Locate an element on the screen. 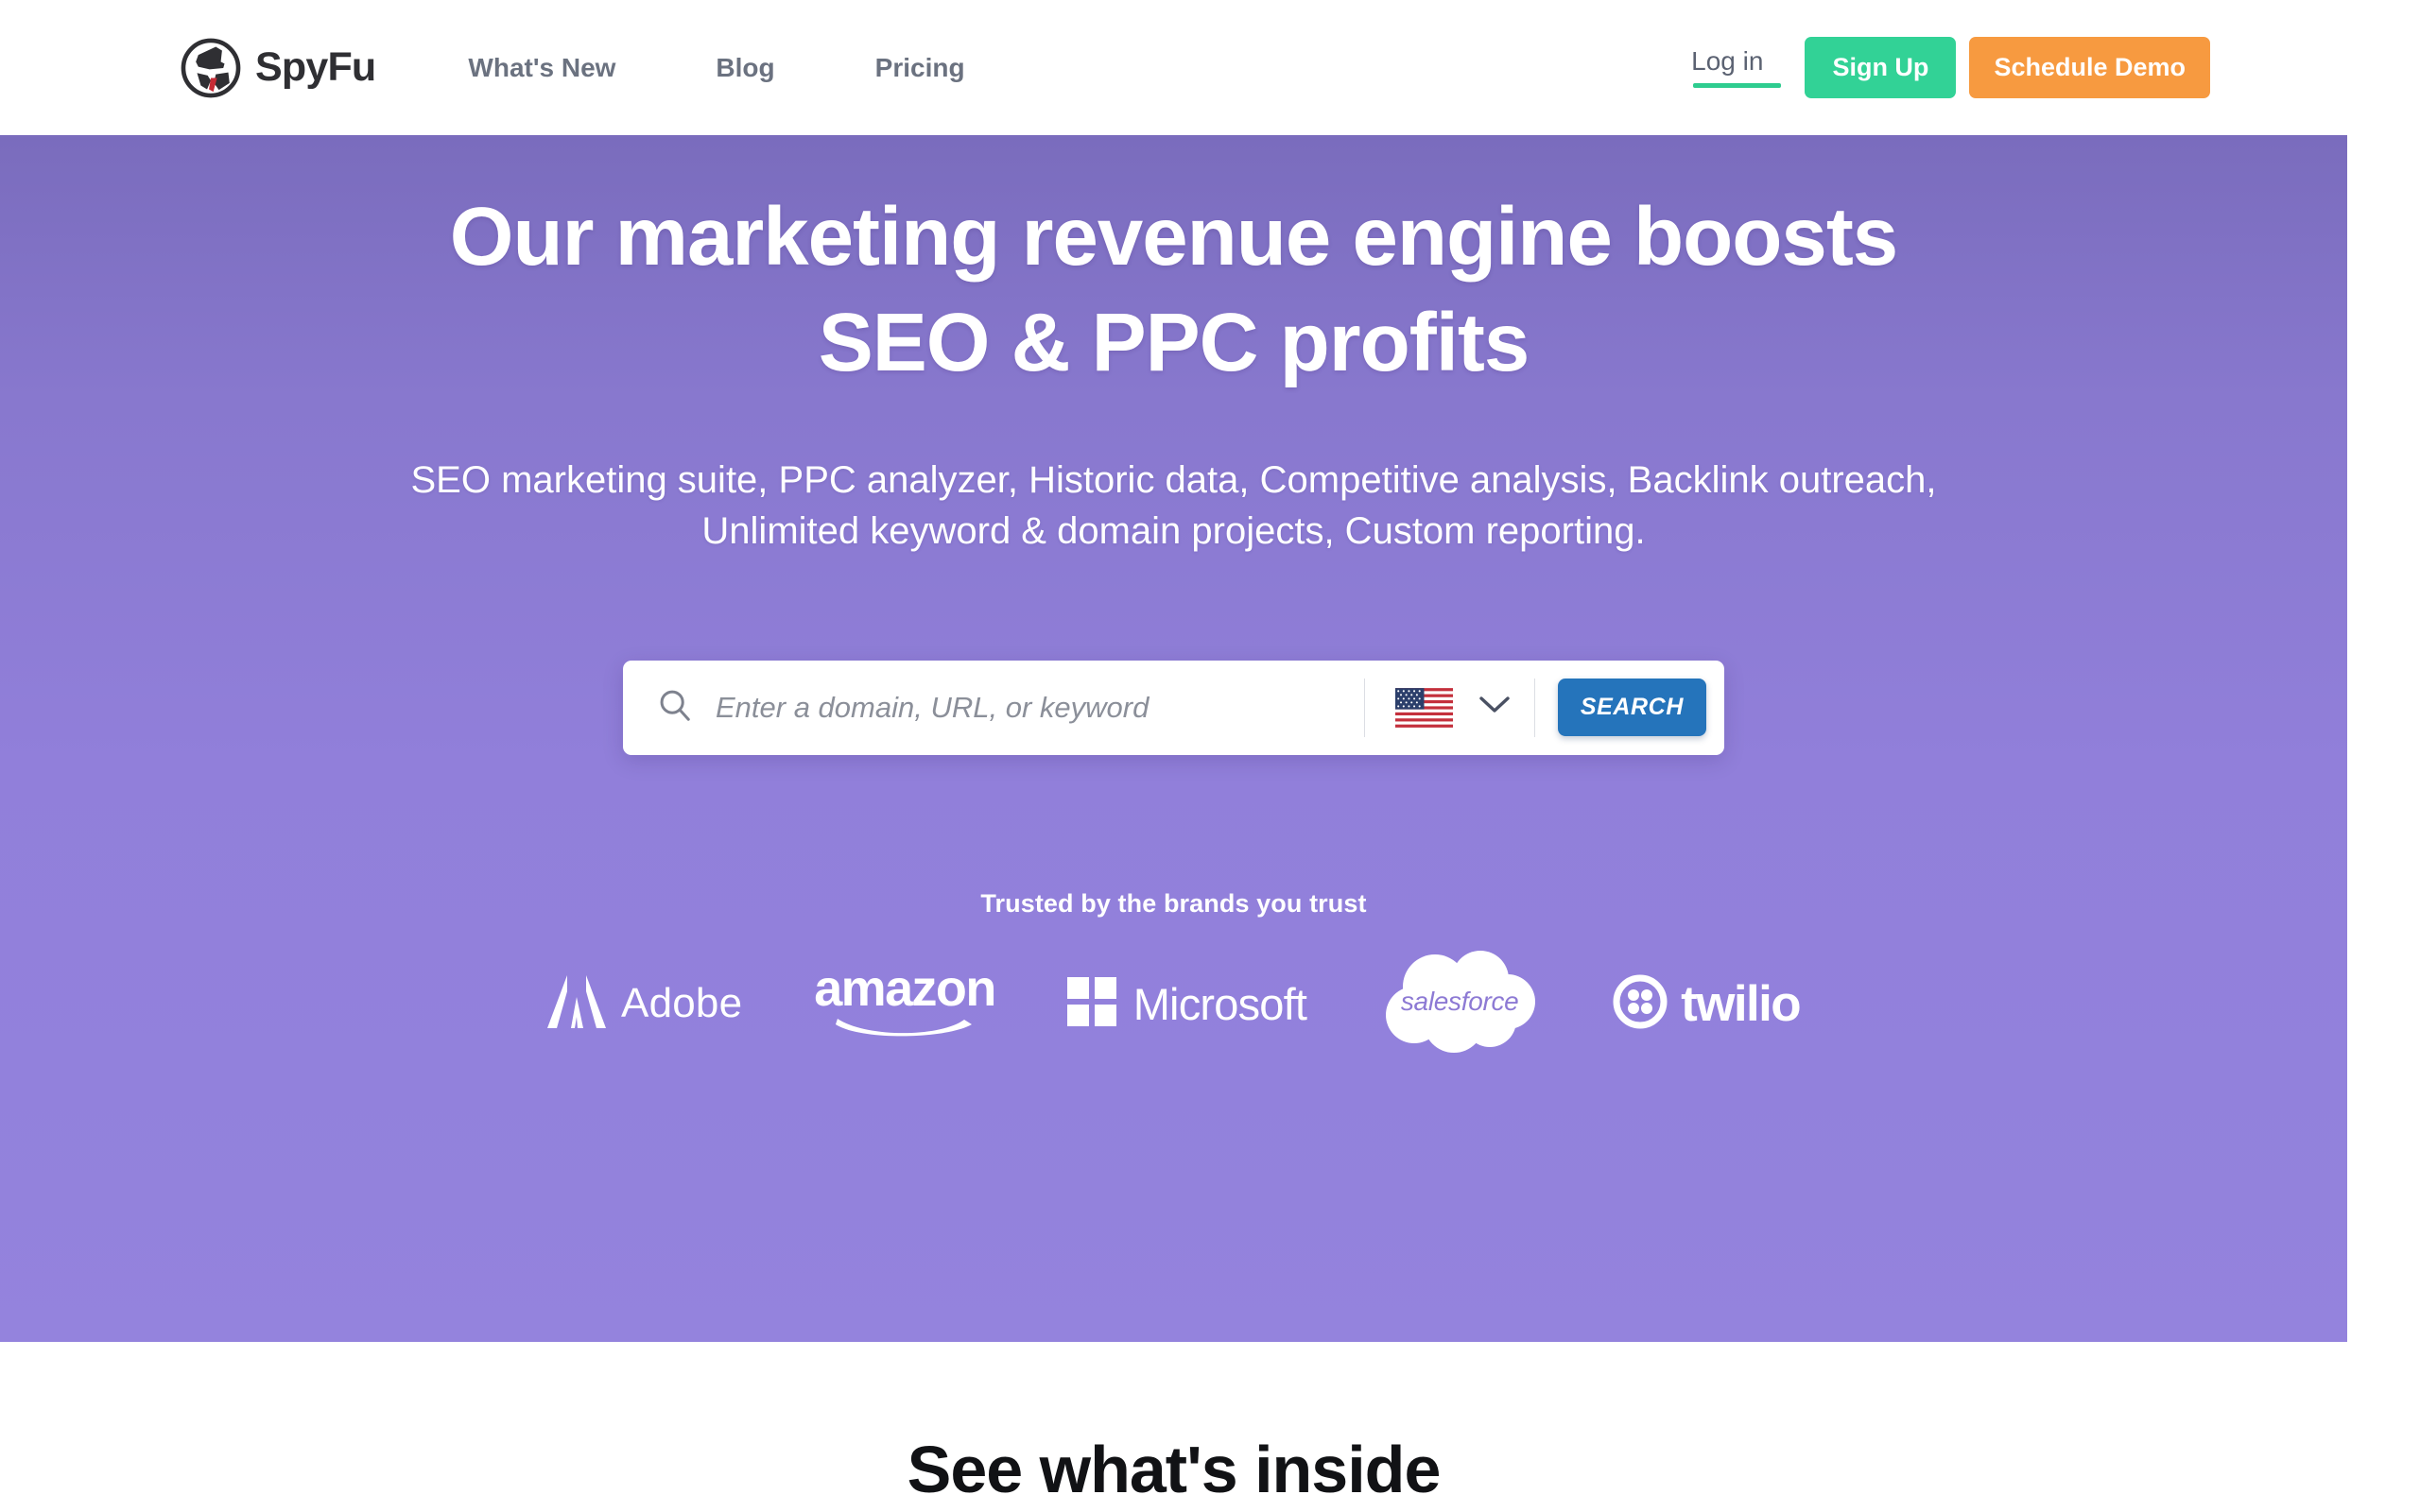 Image resolution: width=2420 pixels, height=1512 pixels. brand-logos-row: Adobe amazon Microsoft salesforce twilio is located at coordinates (1174, 1004).